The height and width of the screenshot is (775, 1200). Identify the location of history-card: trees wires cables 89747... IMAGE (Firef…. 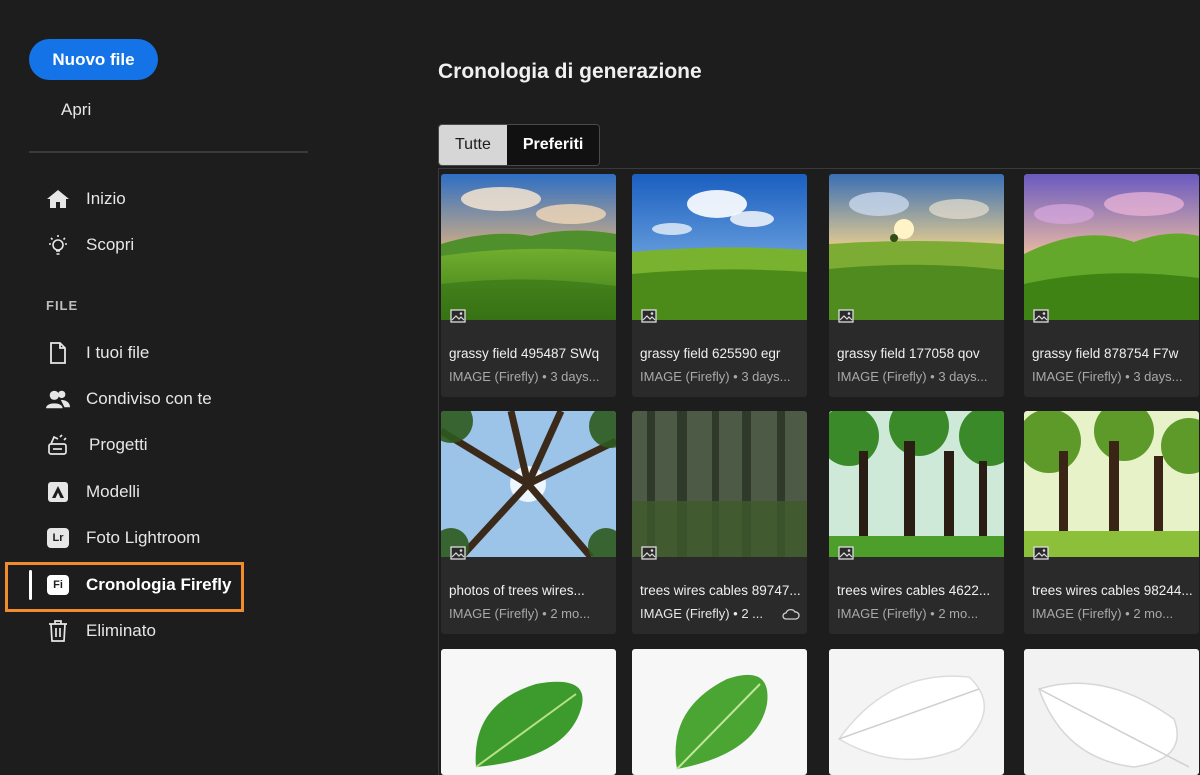
(719, 522).